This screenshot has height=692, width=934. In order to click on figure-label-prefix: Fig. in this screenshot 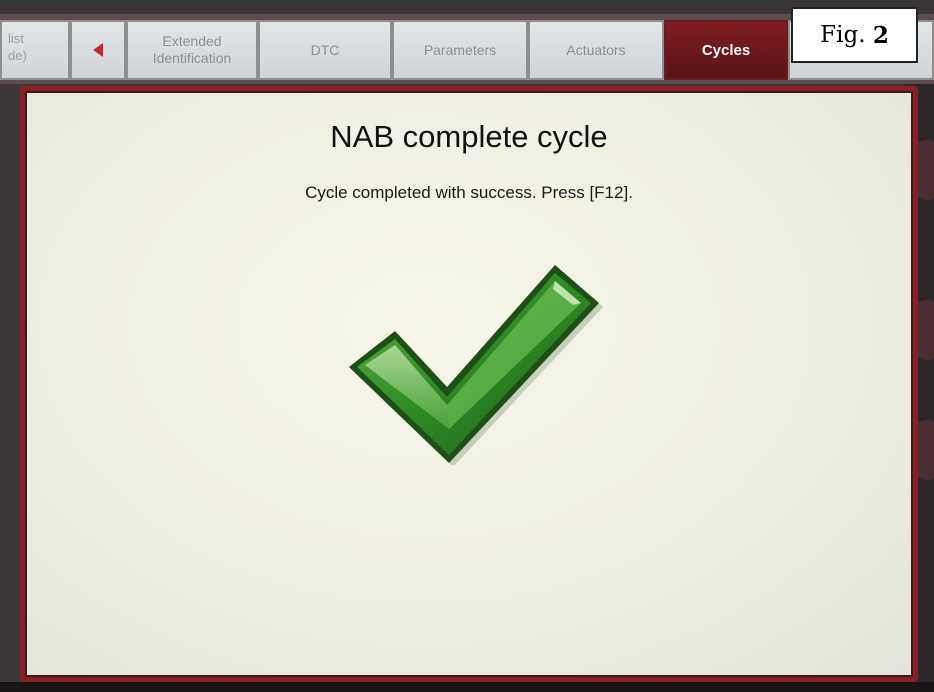, I will do `click(843, 35)`.